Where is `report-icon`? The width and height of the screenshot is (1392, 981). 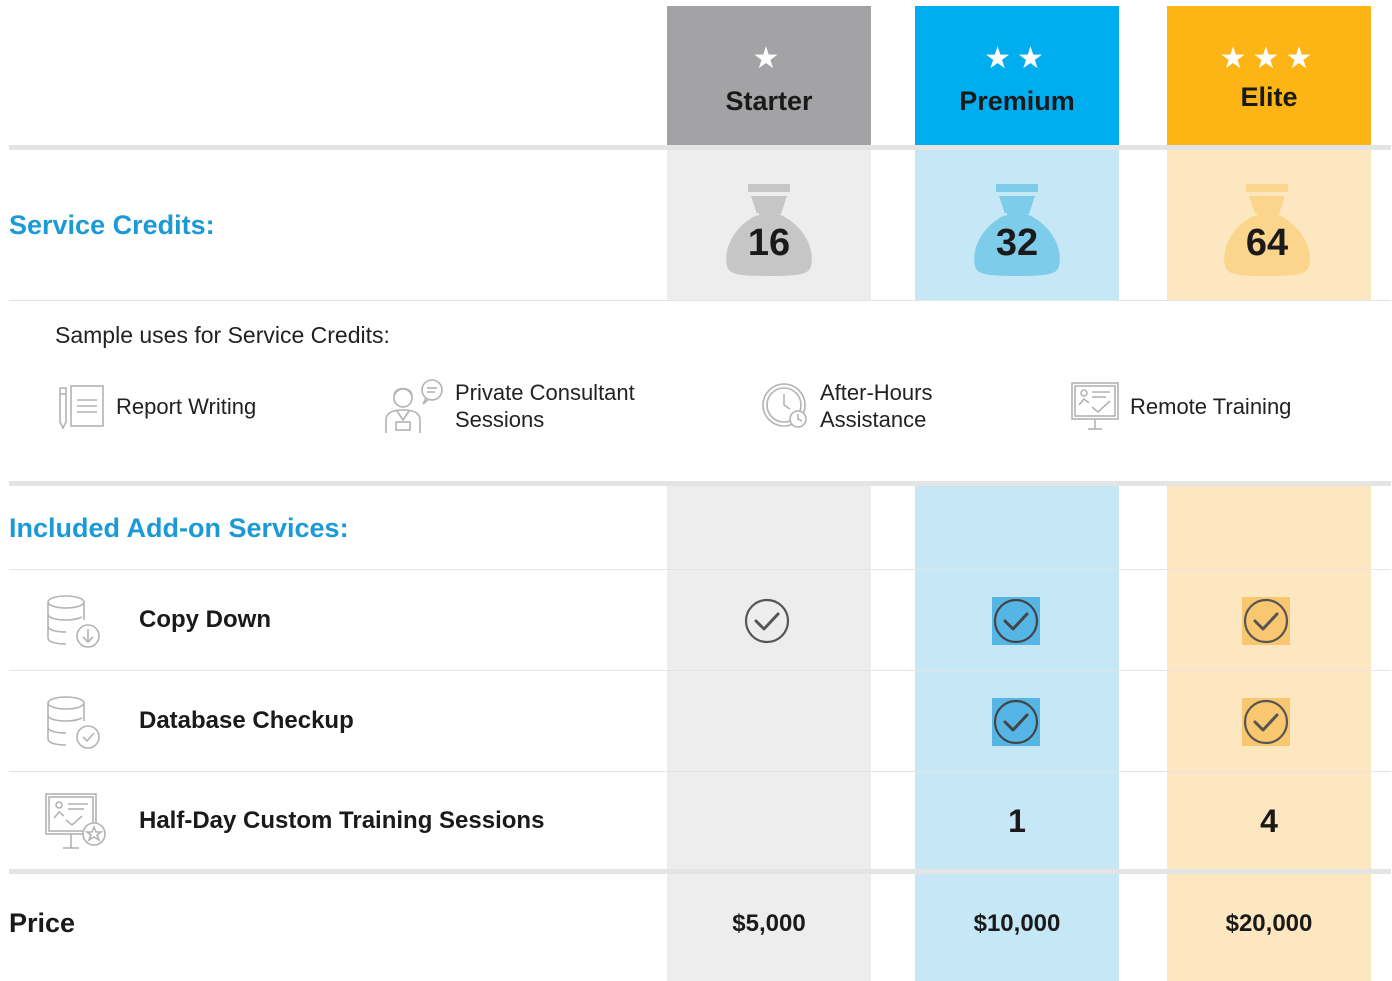 report-icon is located at coordinates (81, 407).